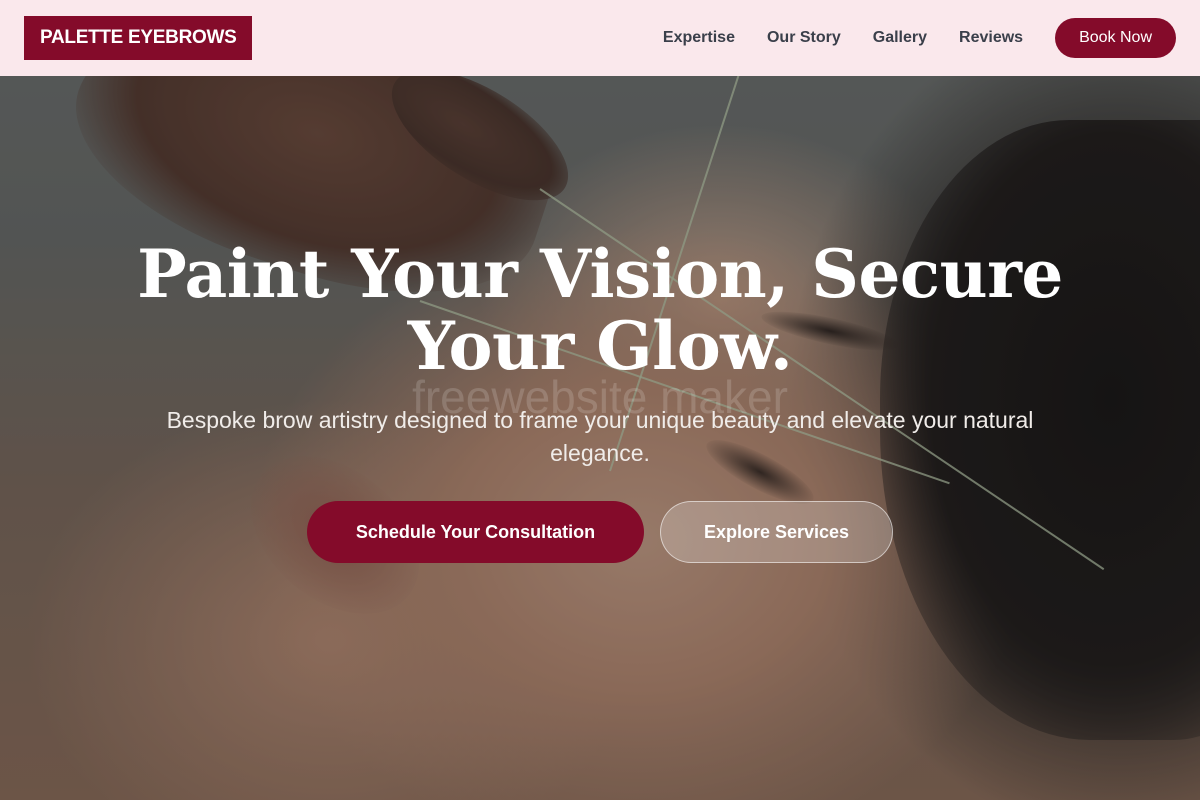 This screenshot has width=1200, height=800. I want to click on nav-link-reviews: Reviews, so click(991, 38).